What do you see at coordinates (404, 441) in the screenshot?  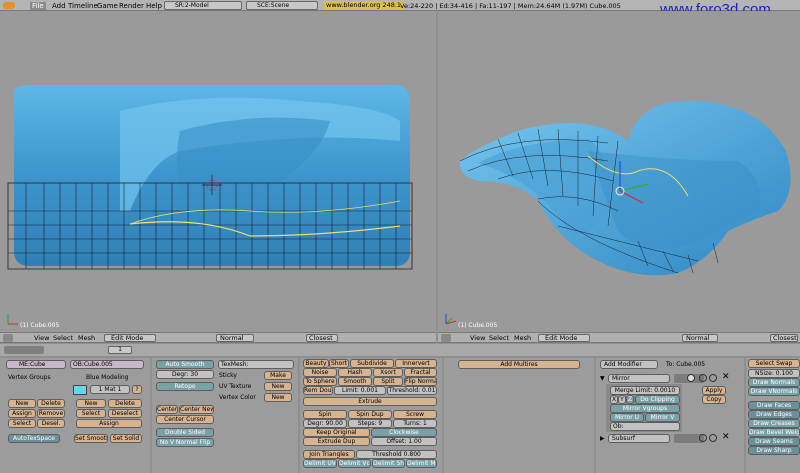 I see `offset-field: Offset: 1.00` at bounding box center [404, 441].